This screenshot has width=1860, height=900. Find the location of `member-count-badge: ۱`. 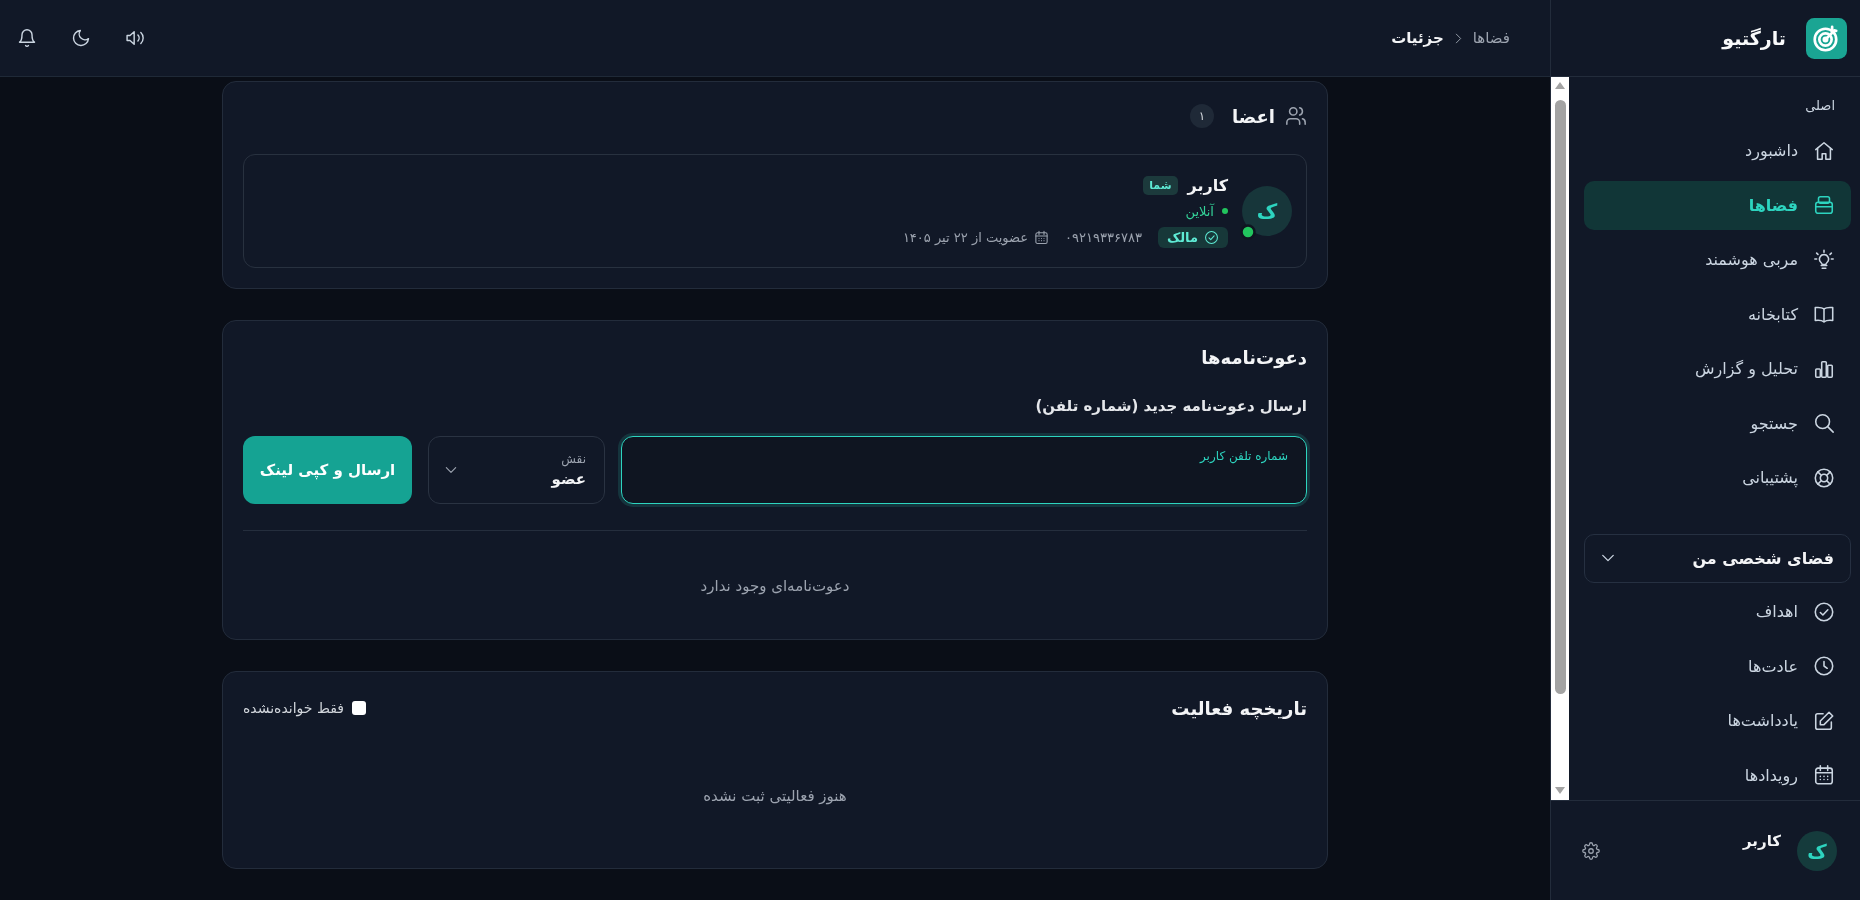

member-count-badge: ۱ is located at coordinates (1202, 116).